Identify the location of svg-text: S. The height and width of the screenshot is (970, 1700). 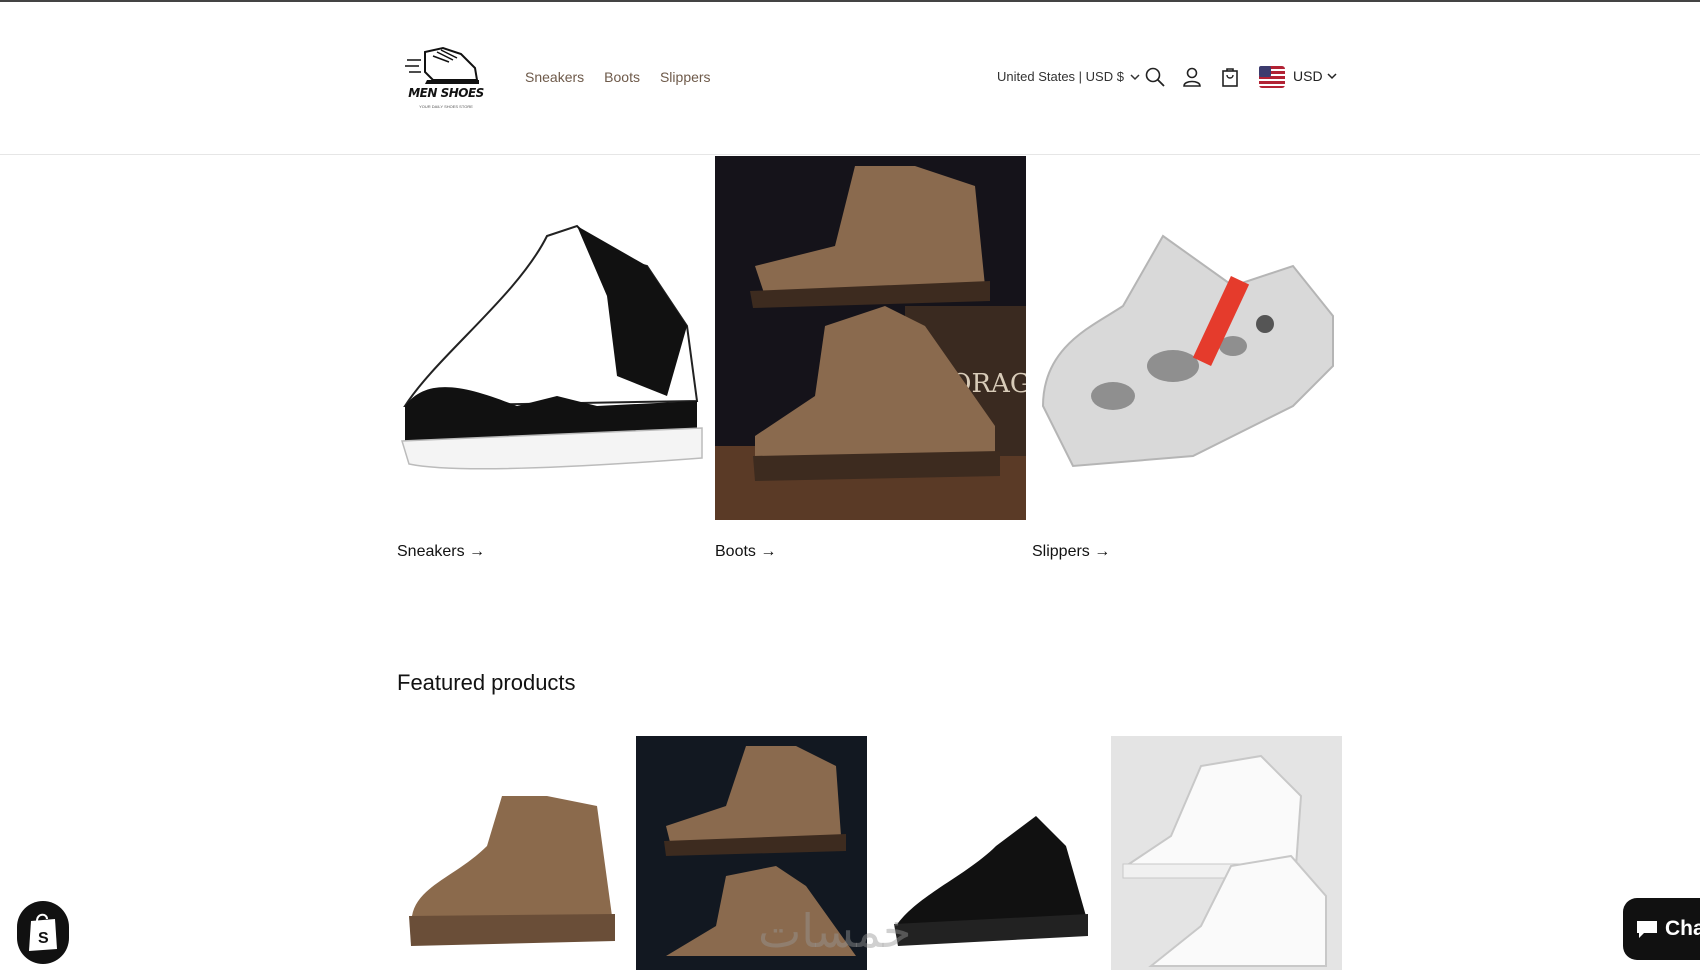
(43, 938).